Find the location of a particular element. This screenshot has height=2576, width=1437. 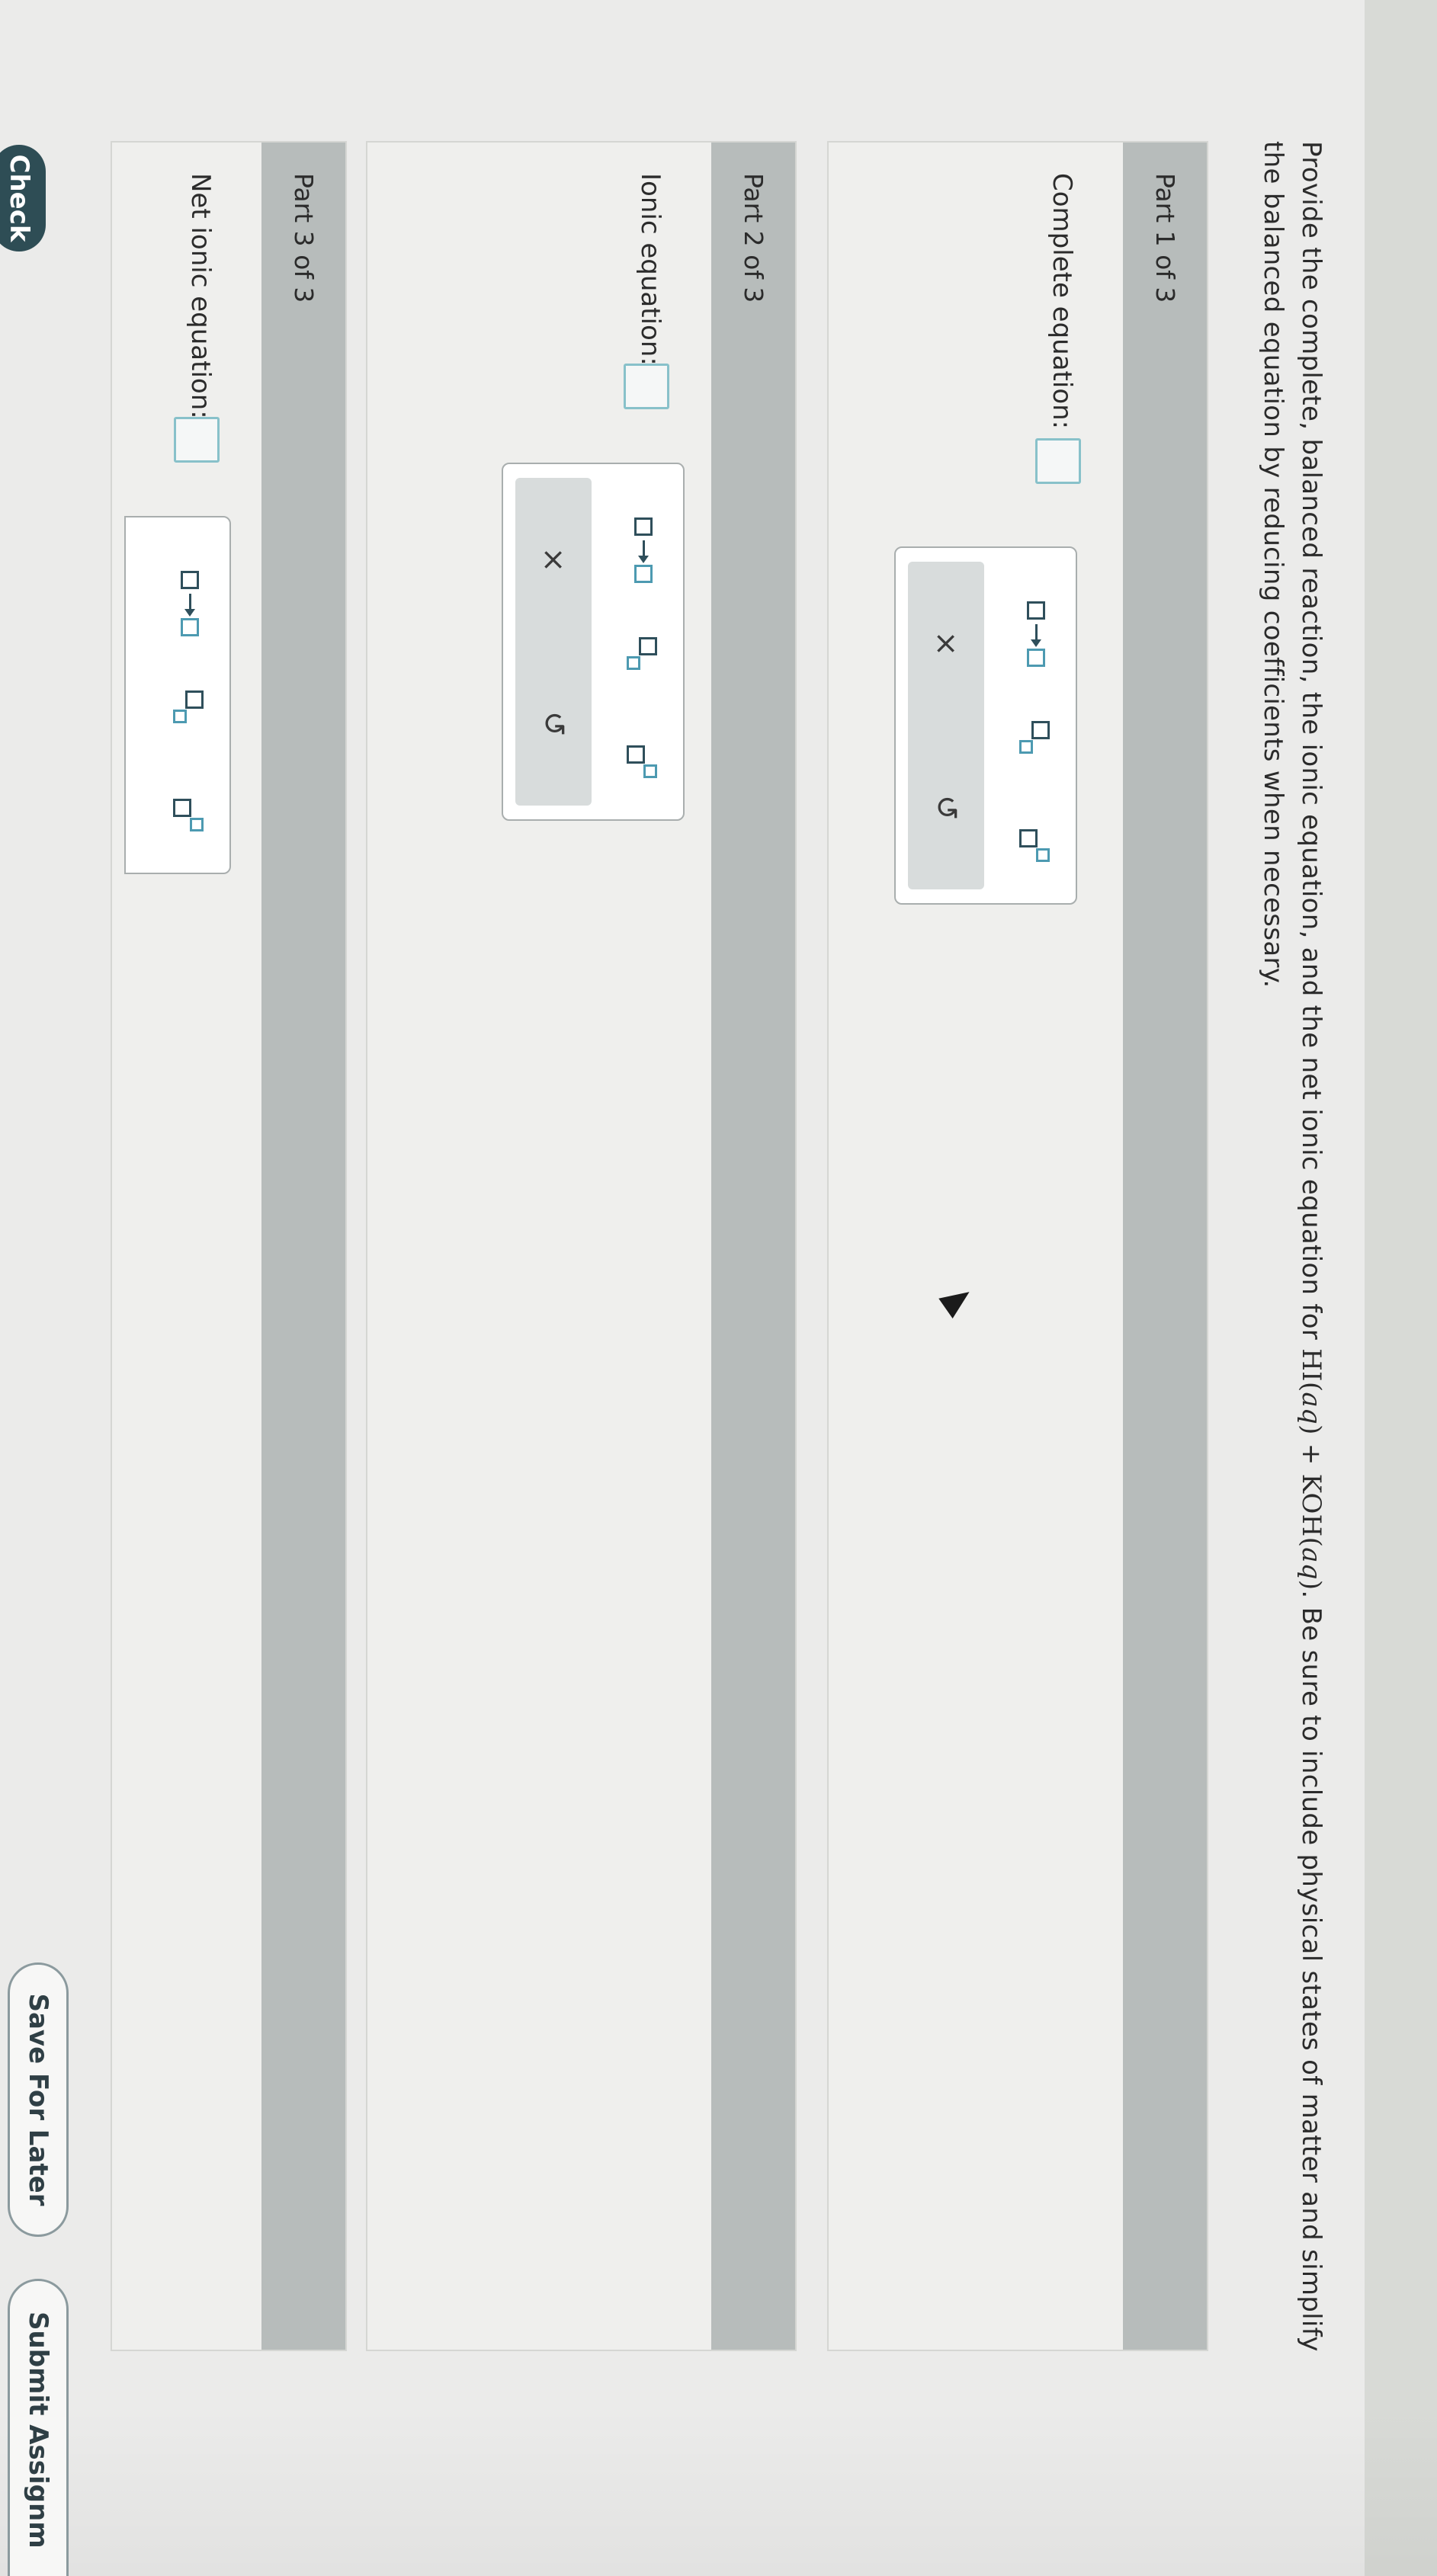

part-1-palette: × ↺ is located at coordinates (986, 725).